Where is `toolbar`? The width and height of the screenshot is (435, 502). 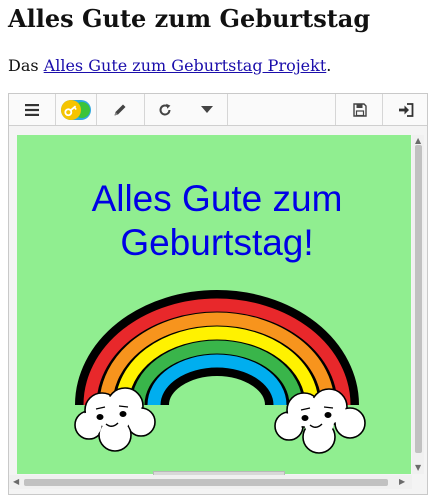
toolbar is located at coordinates (218, 110).